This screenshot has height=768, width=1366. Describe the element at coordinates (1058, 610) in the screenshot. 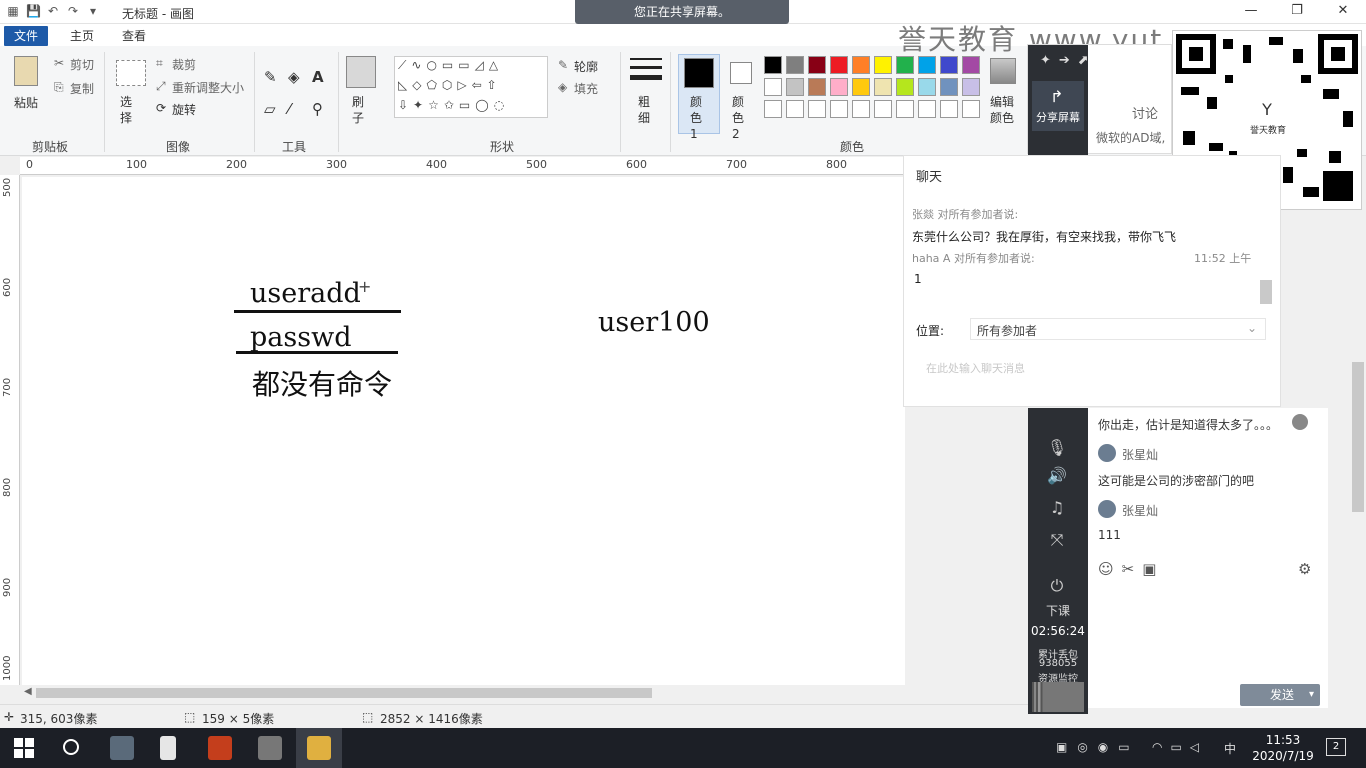

I see `end-class-button: 下课` at that location.